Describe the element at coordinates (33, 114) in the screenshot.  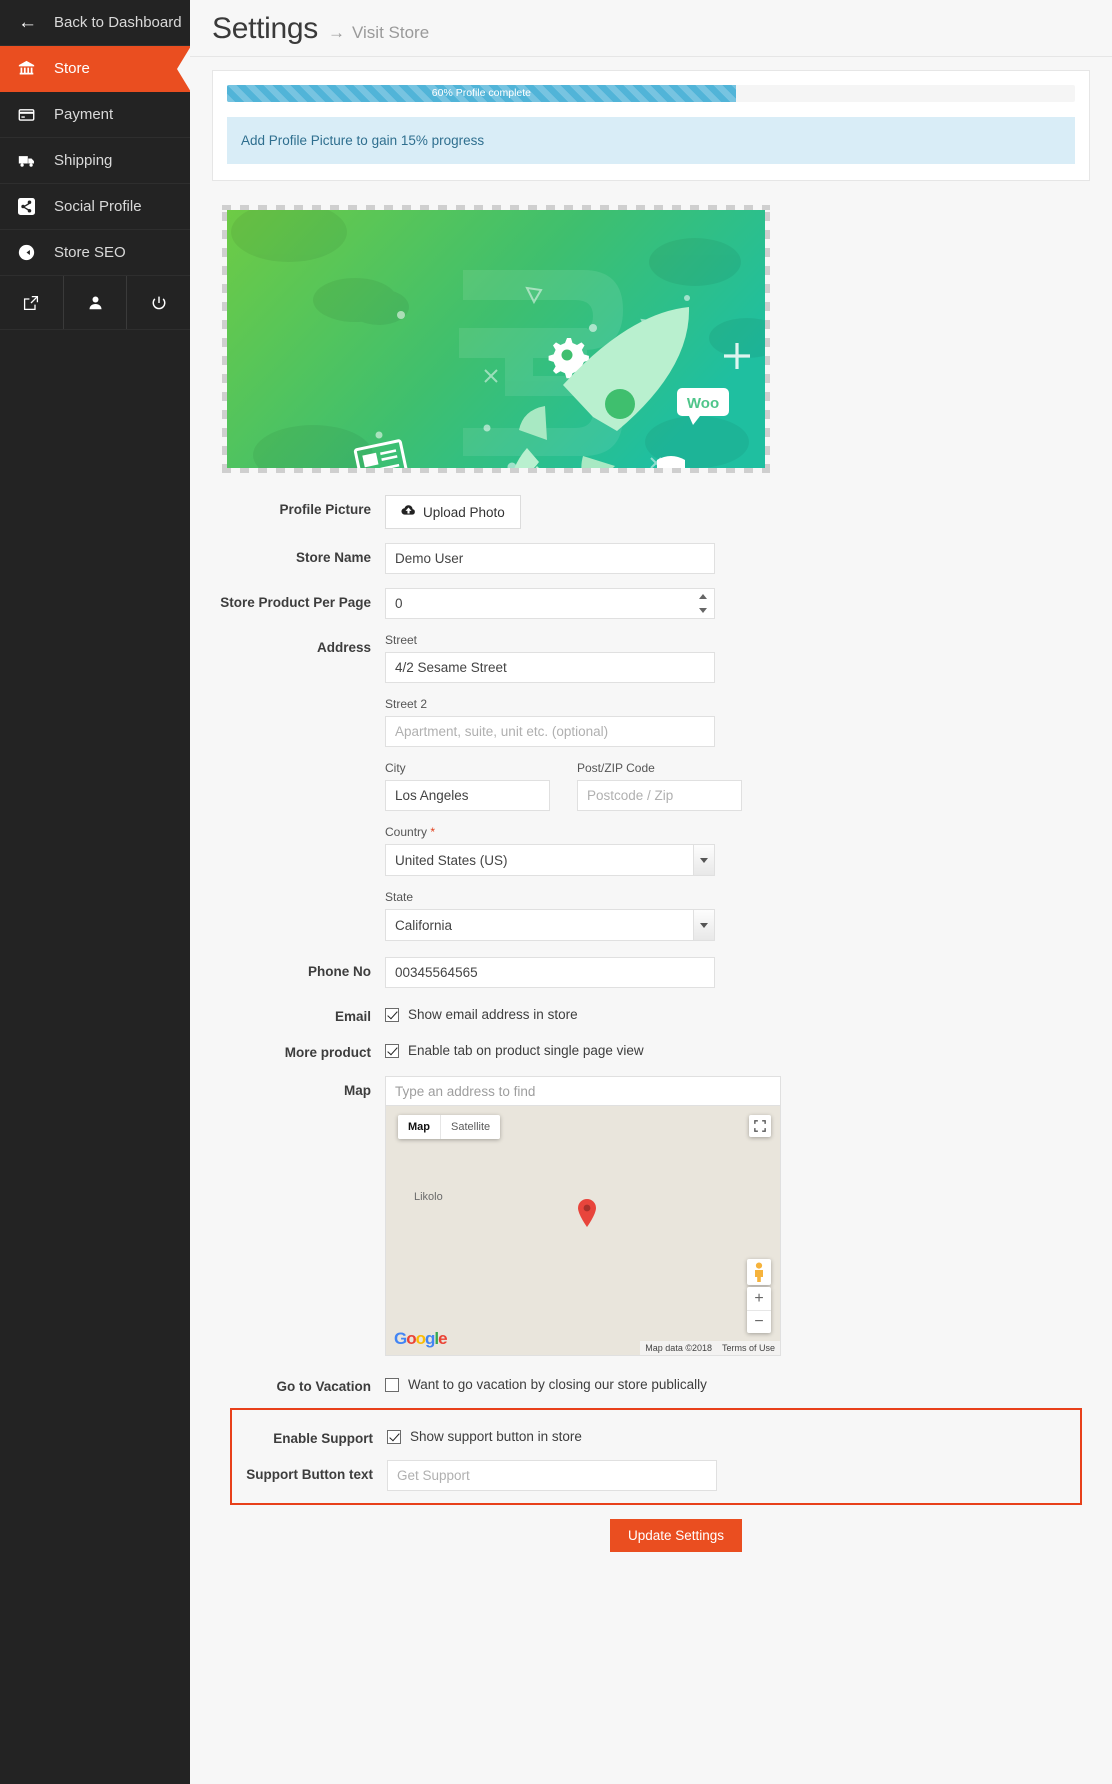
I see `card-icon` at that location.